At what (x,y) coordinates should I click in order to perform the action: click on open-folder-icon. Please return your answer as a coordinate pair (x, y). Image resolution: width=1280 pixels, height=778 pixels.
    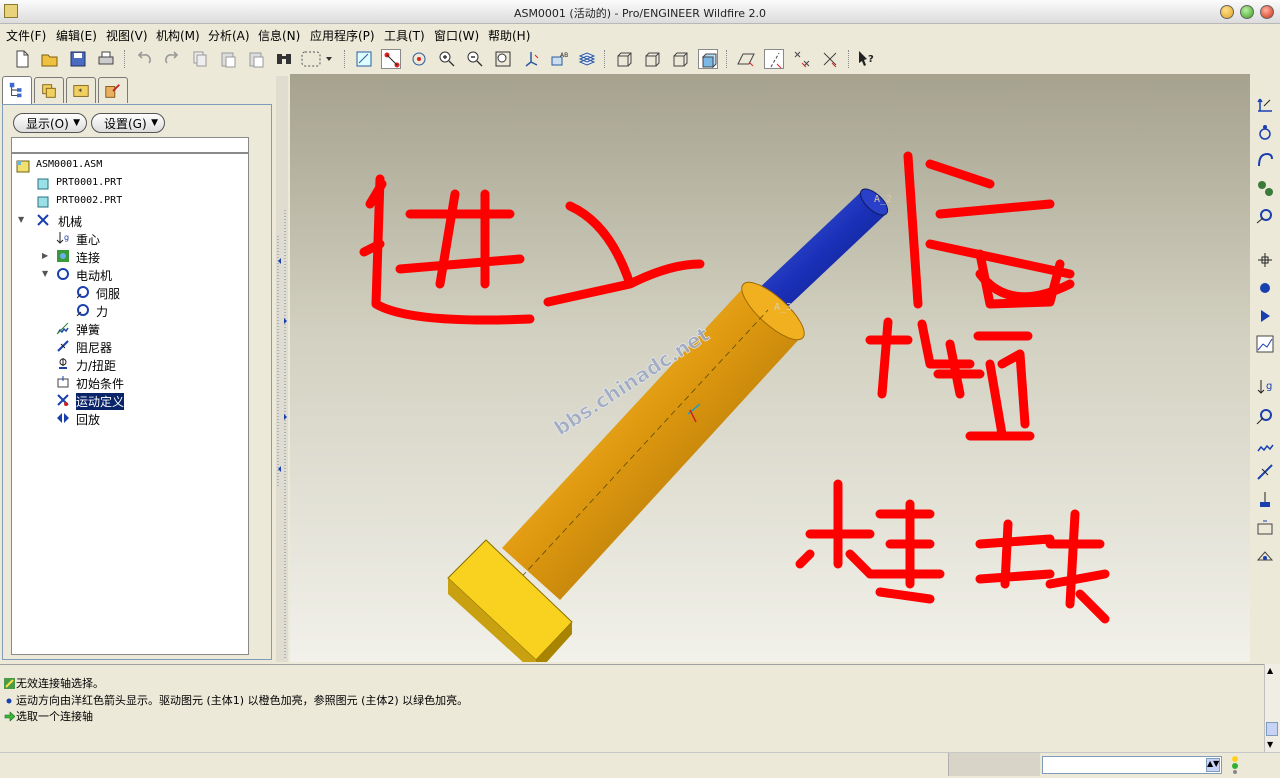
    Looking at the image, I should click on (50, 59).